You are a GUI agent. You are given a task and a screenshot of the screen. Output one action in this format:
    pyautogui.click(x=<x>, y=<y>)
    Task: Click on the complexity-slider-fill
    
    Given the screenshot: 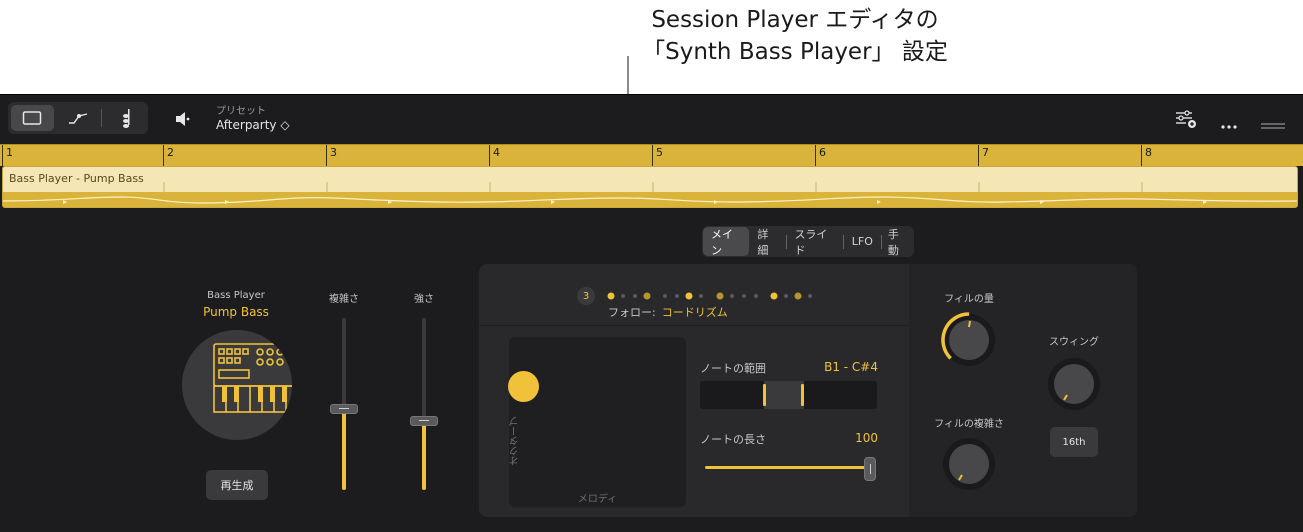 What is the action you would take?
    pyautogui.click(x=344, y=449)
    